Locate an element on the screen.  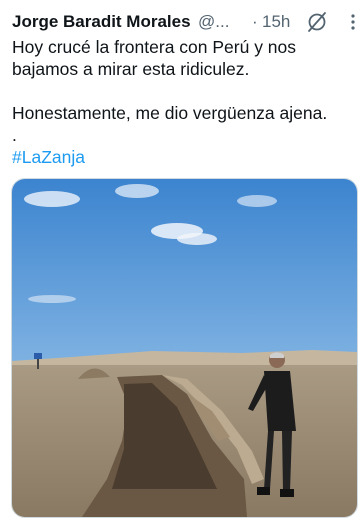
tweet-text-line: Hoy crucé la frontera con Perú y nos is located at coordinates (154, 47).